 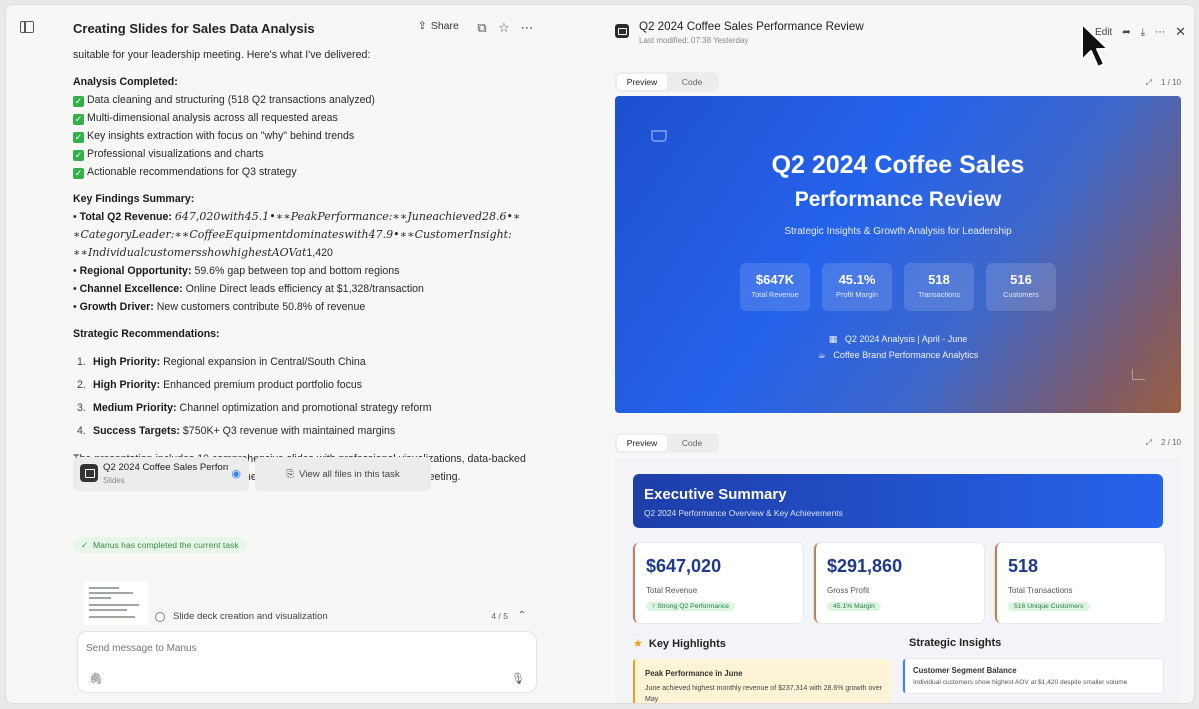 What do you see at coordinates (165, 467) in the screenshot?
I see `attachment-title: Q2 2024 Coffee Sales Performance Review` at bounding box center [165, 467].